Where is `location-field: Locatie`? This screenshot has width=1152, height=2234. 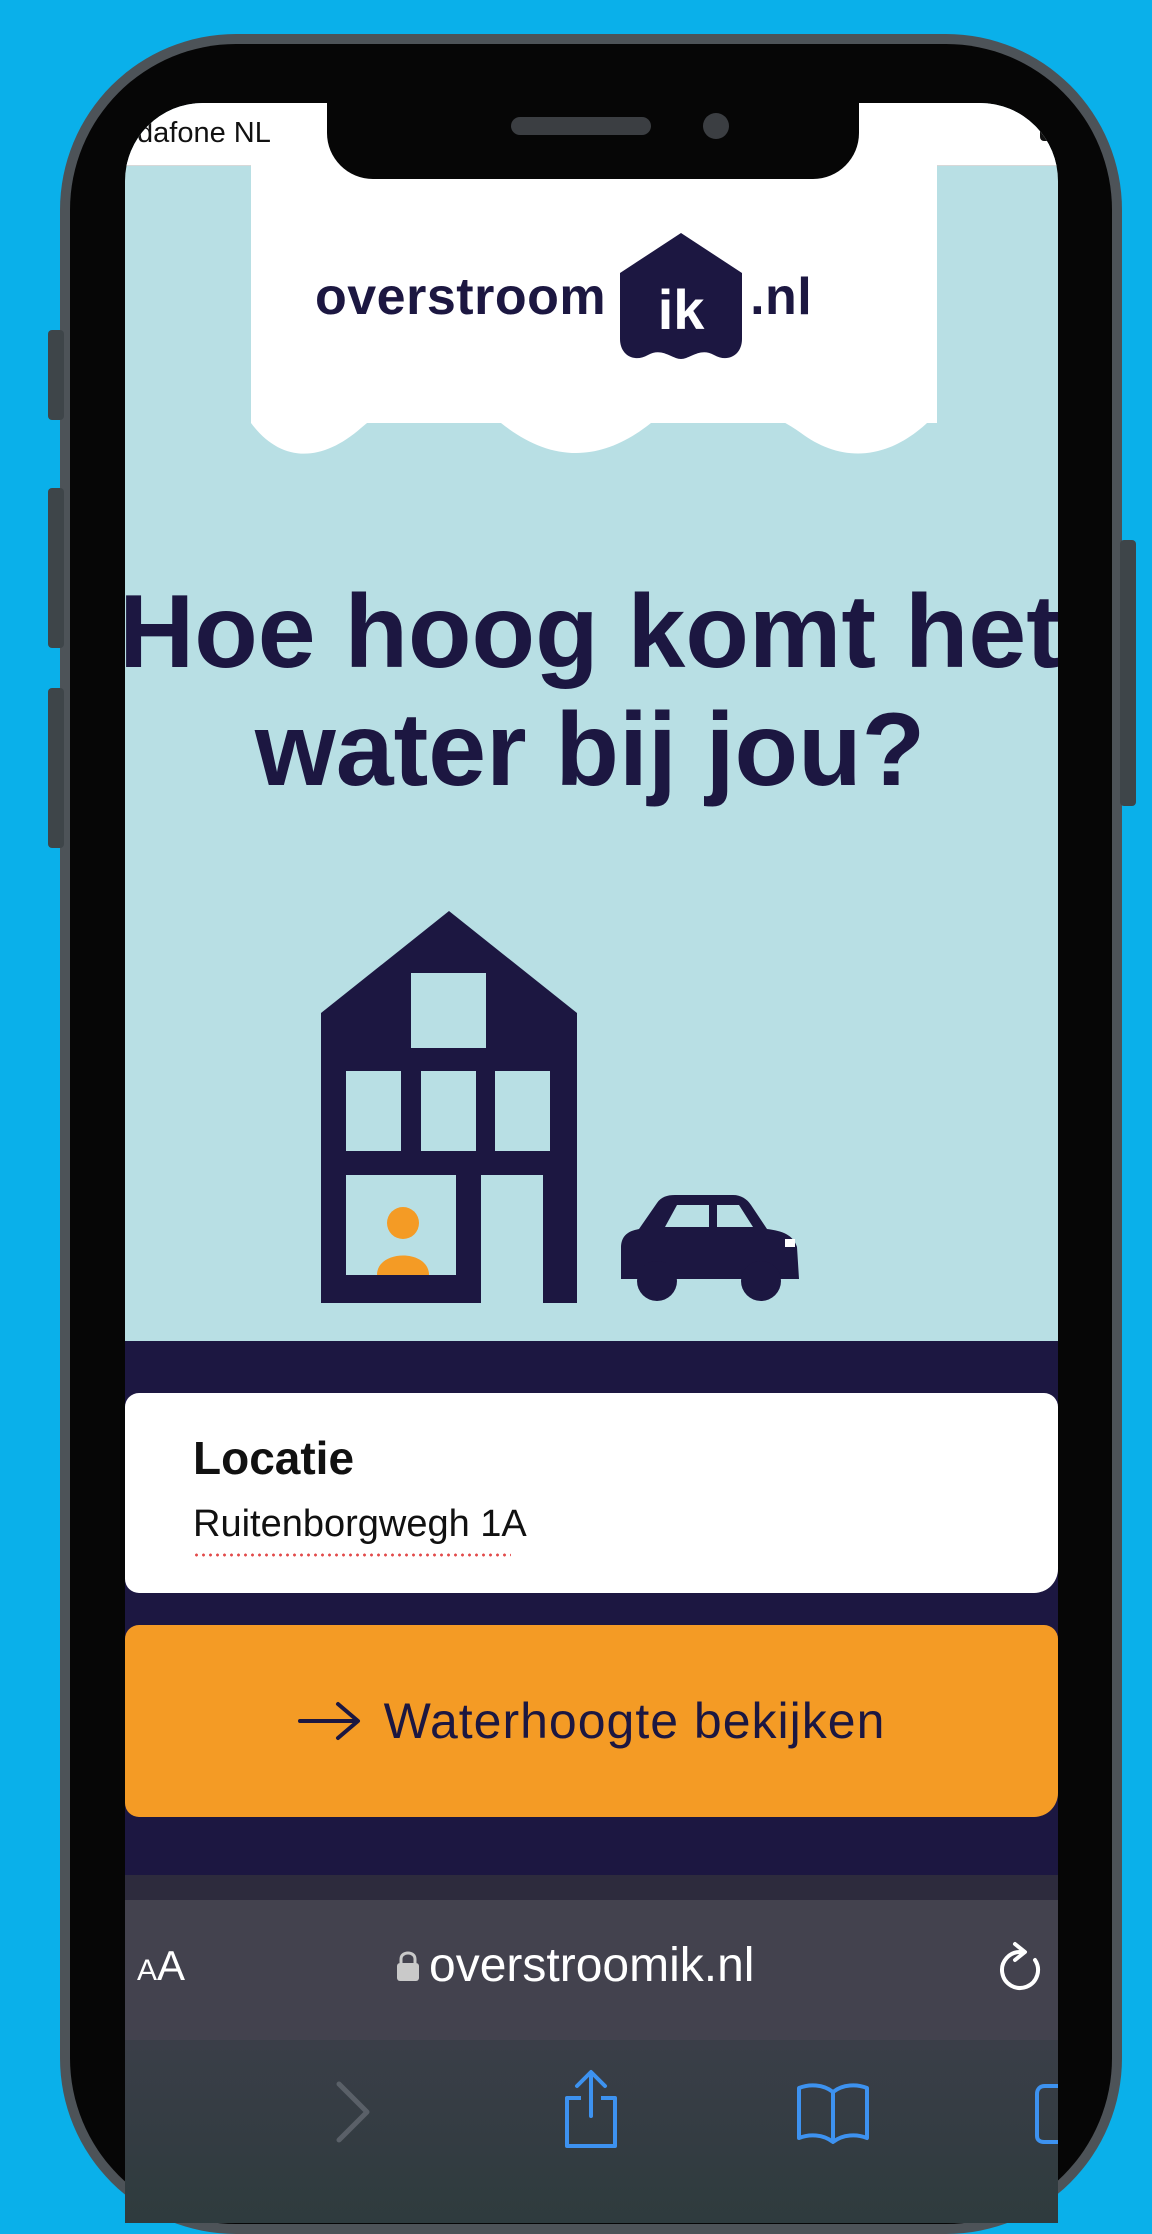
location-field: Locatie is located at coordinates (591, 1493).